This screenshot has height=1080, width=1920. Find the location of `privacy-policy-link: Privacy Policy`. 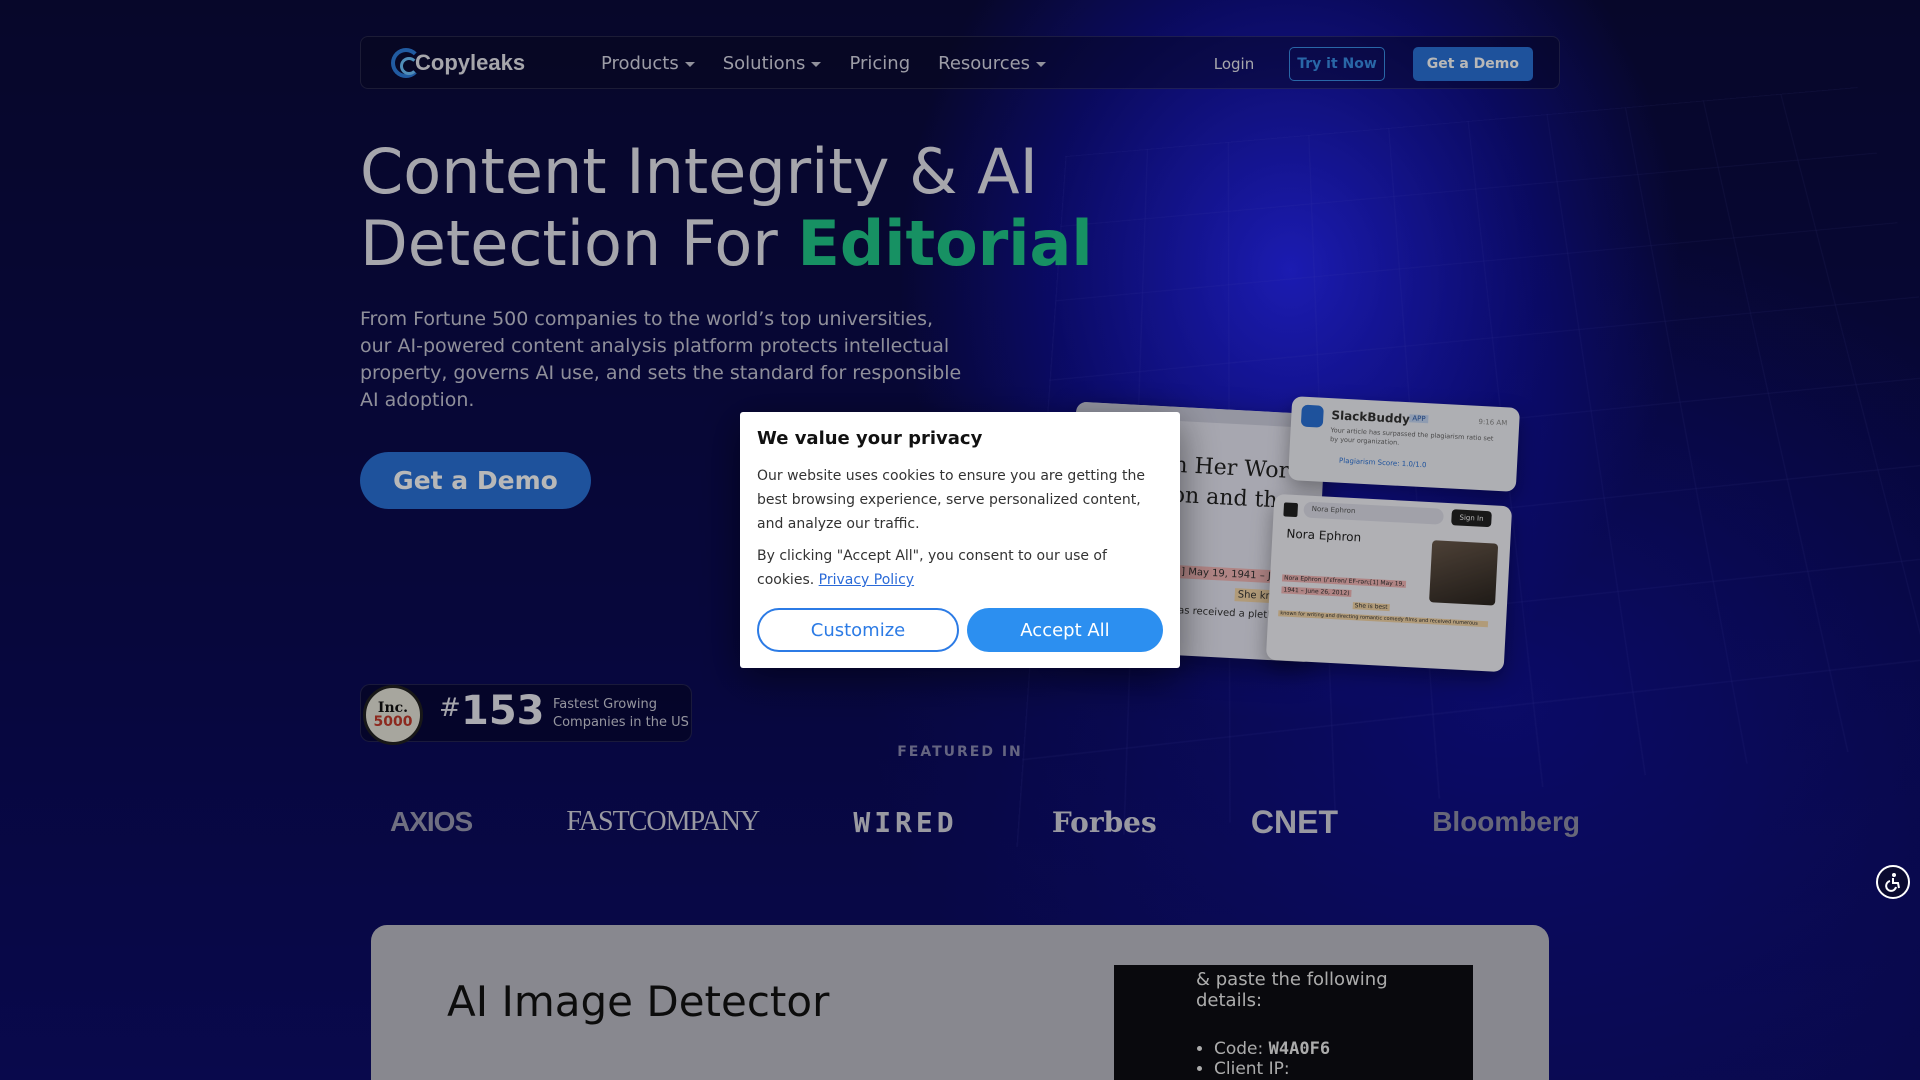

privacy-policy-link: Privacy Policy is located at coordinates (866, 580).